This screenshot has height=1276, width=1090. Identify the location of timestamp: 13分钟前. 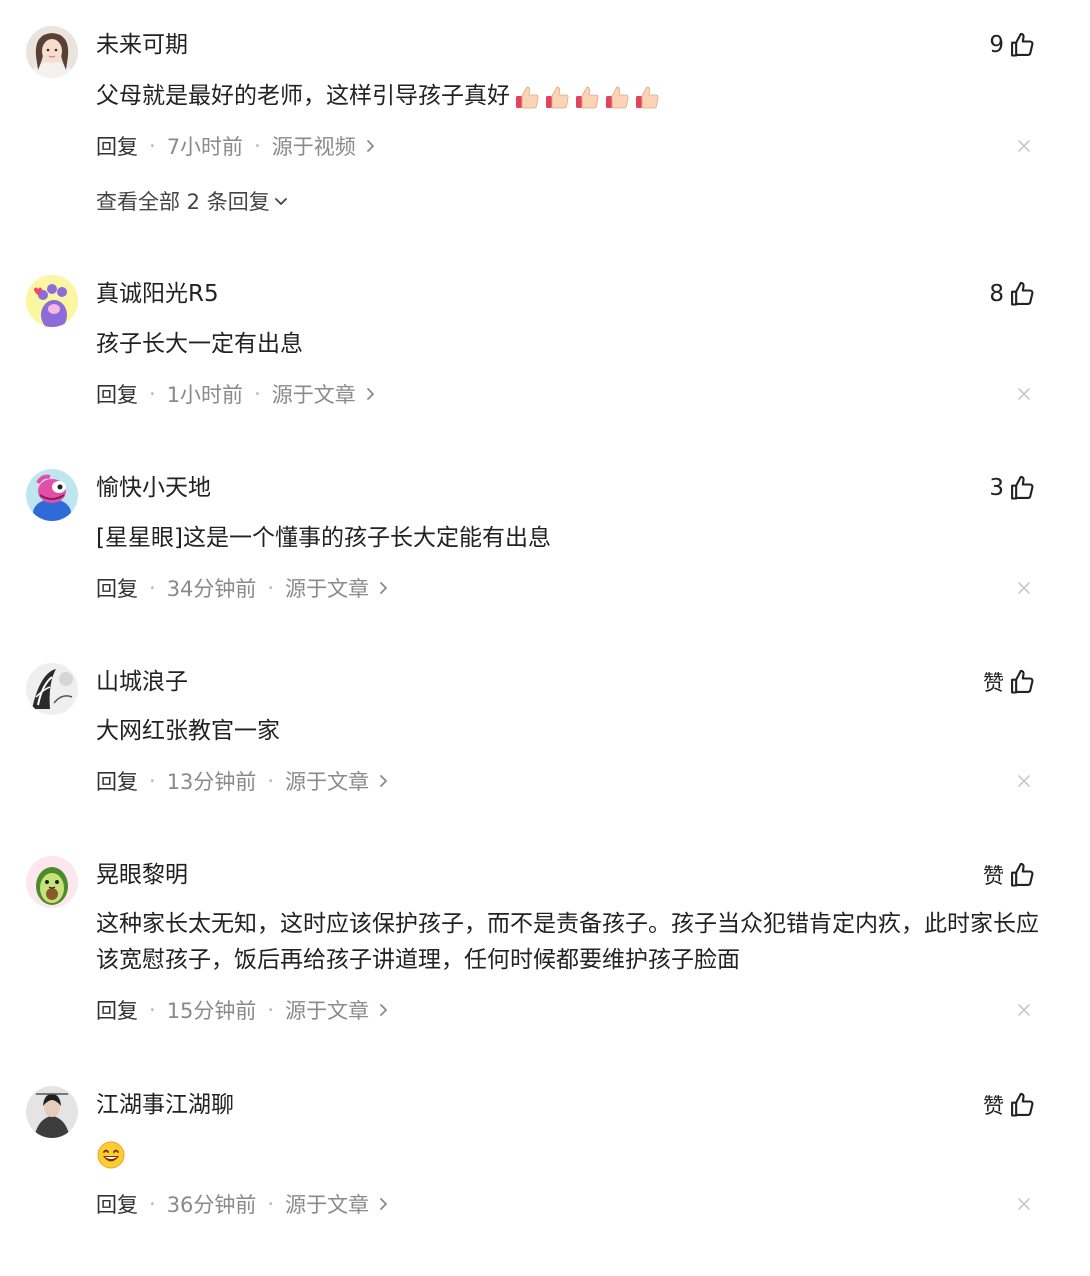
(211, 782).